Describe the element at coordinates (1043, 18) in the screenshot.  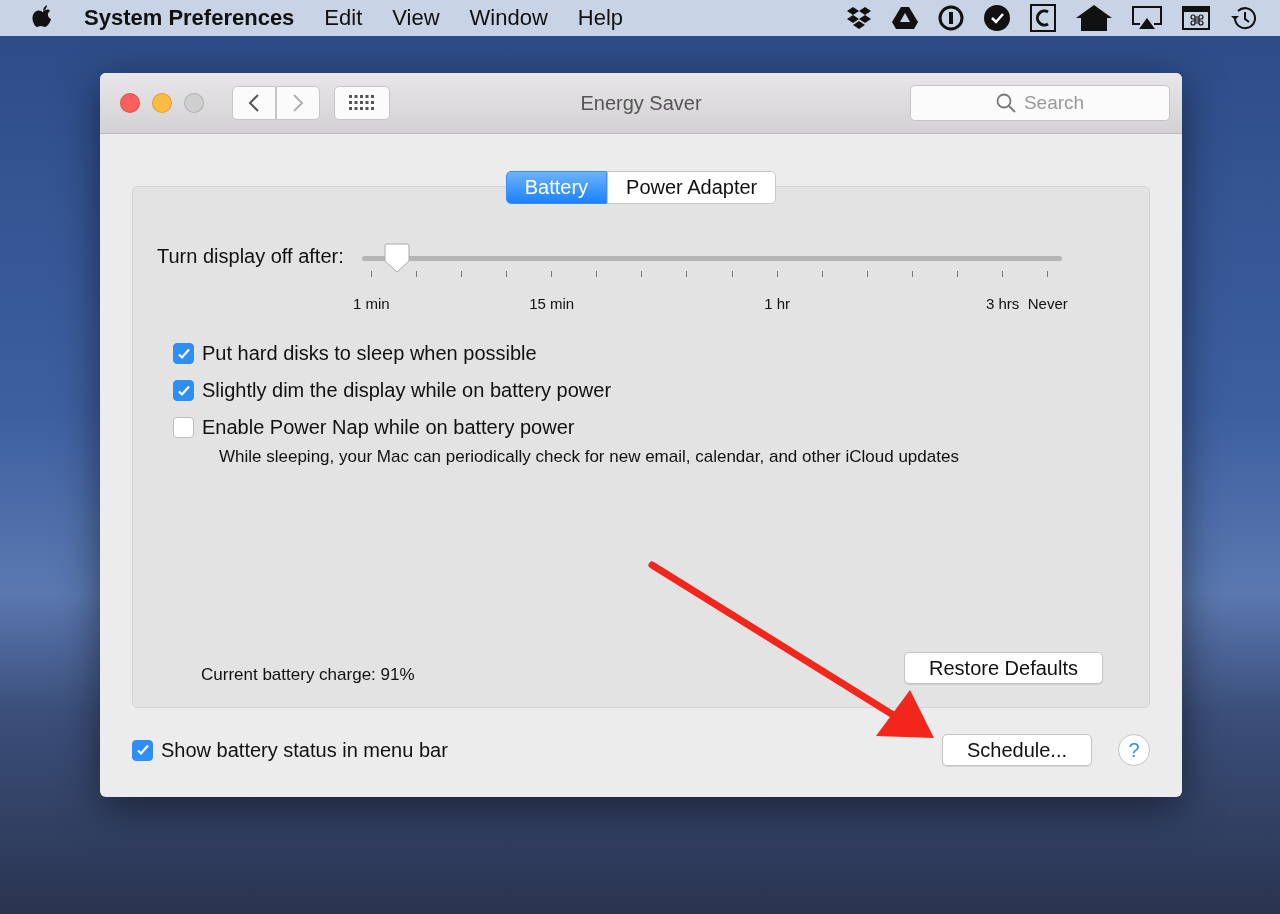
I see `c-square-icon` at that location.